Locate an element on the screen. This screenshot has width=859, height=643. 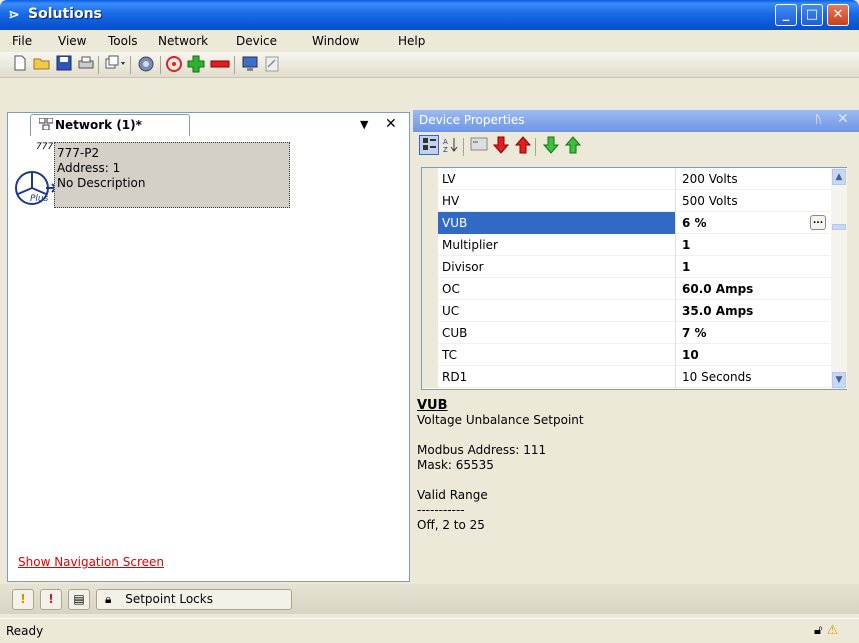
connect-icon is located at coordinates (146, 65).